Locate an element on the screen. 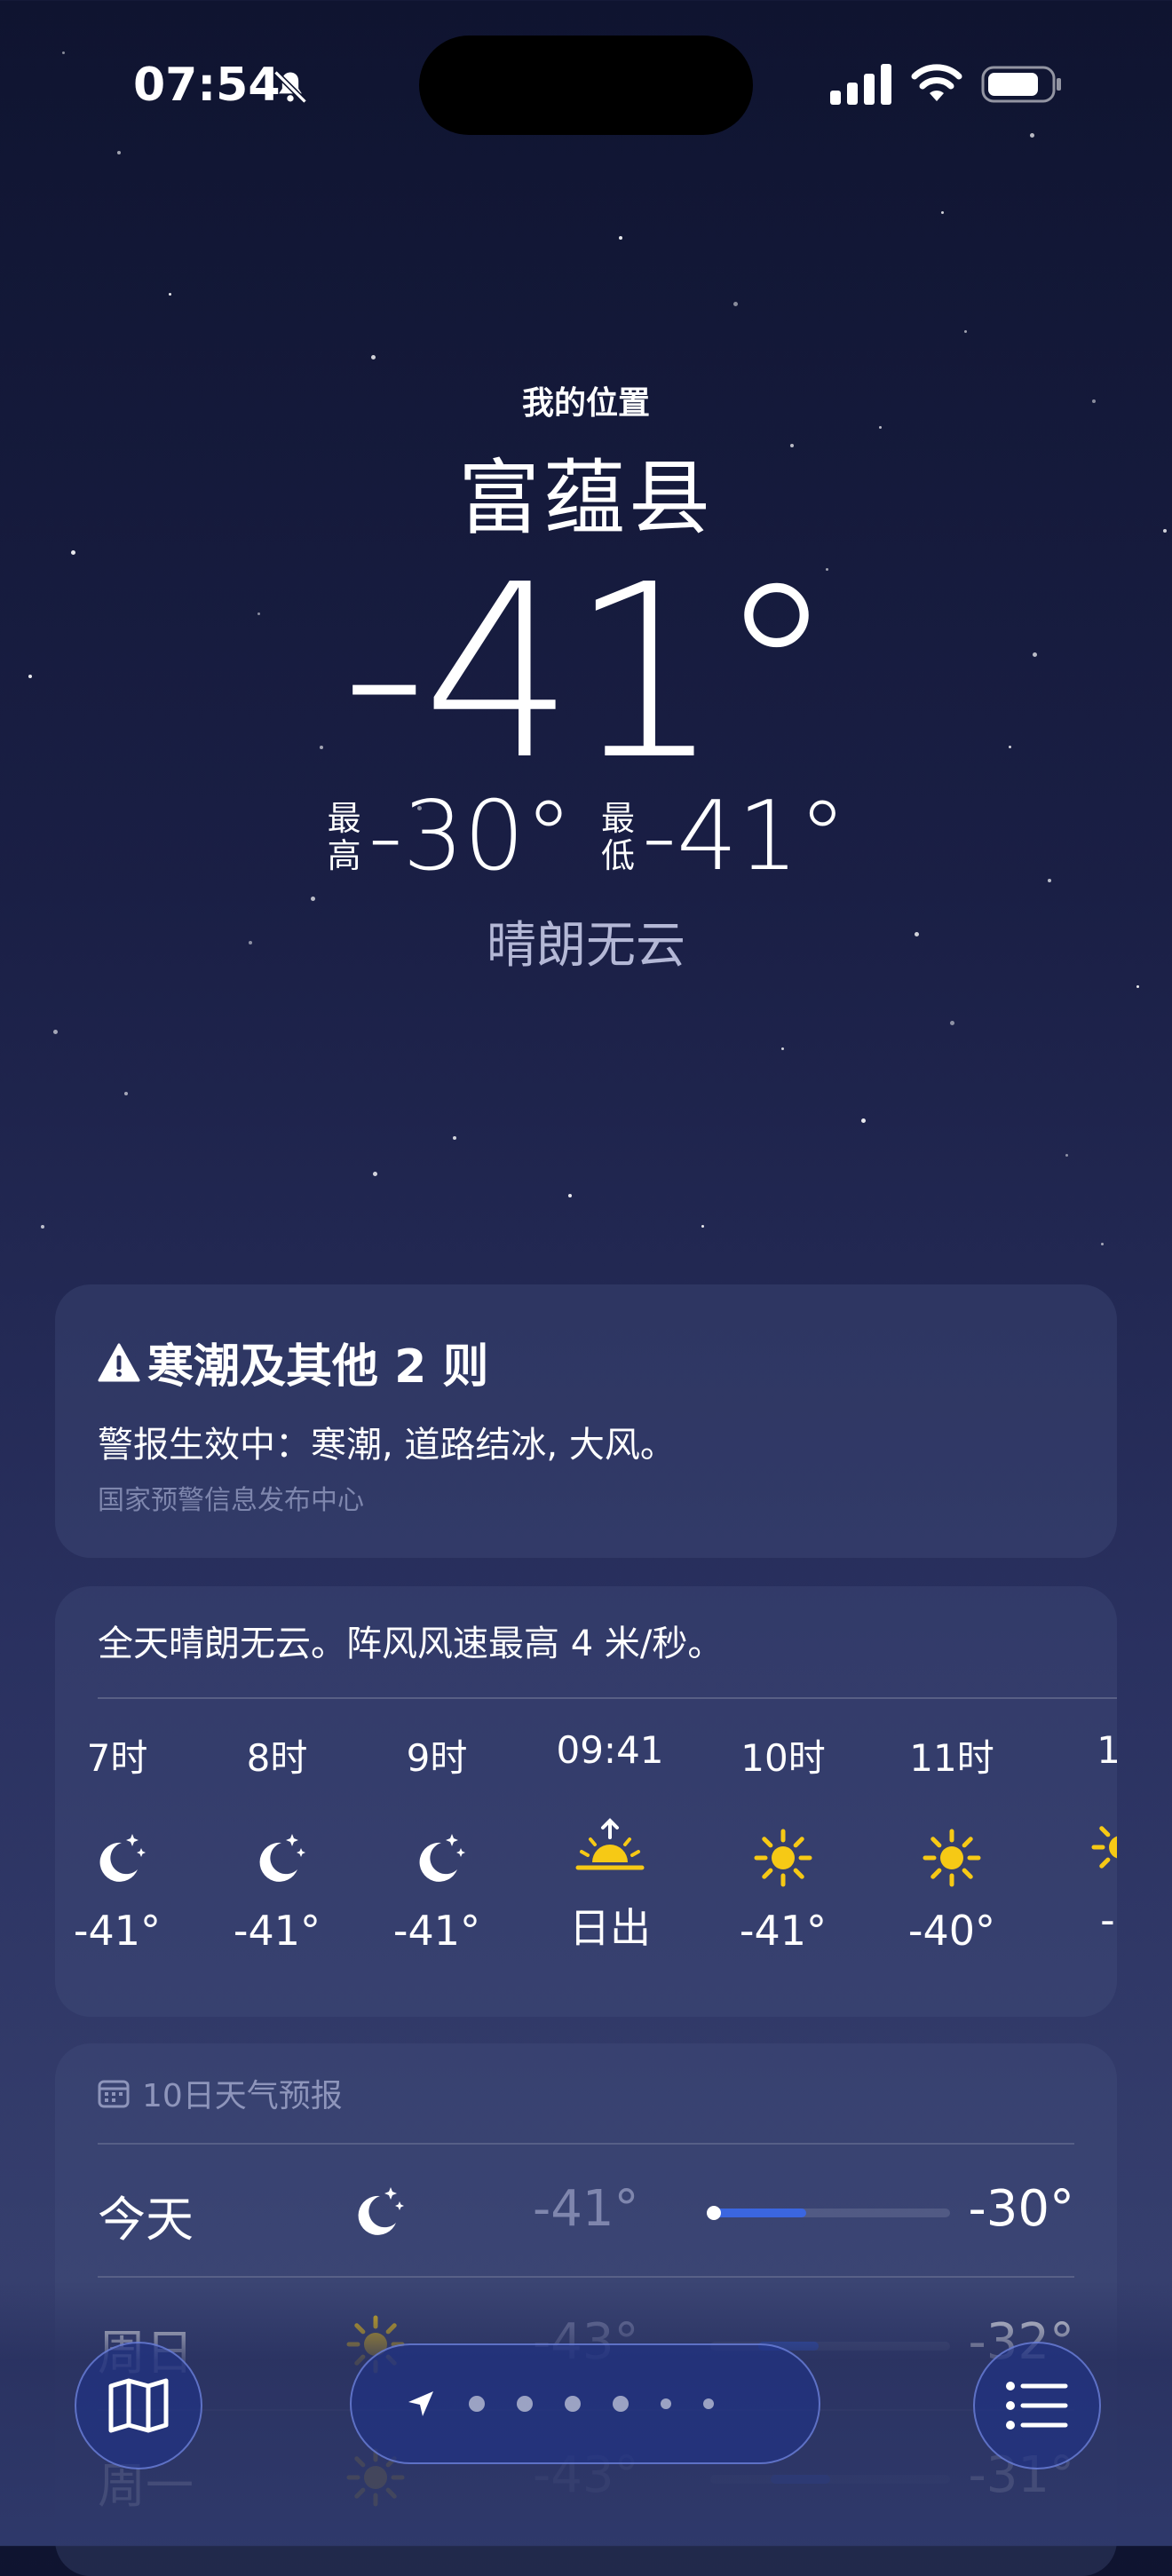  hour-temperature: 日出 is located at coordinates (610, 1928).